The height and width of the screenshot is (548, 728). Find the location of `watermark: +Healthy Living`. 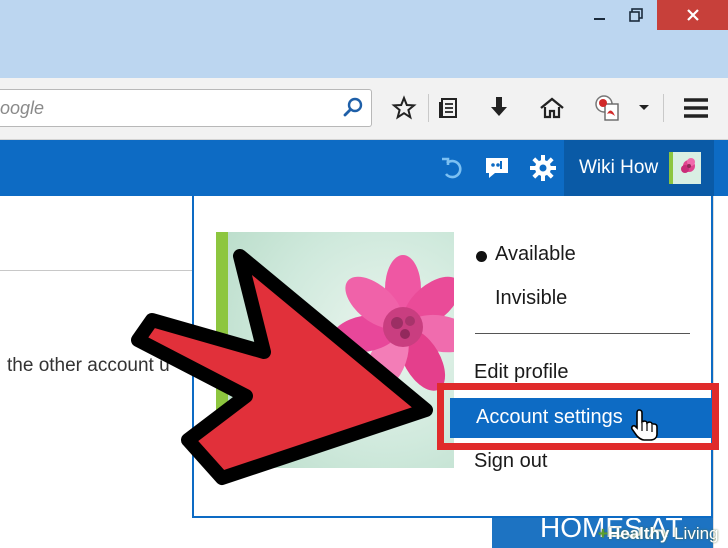

watermark: +Healthy Living is located at coordinates (658, 533).